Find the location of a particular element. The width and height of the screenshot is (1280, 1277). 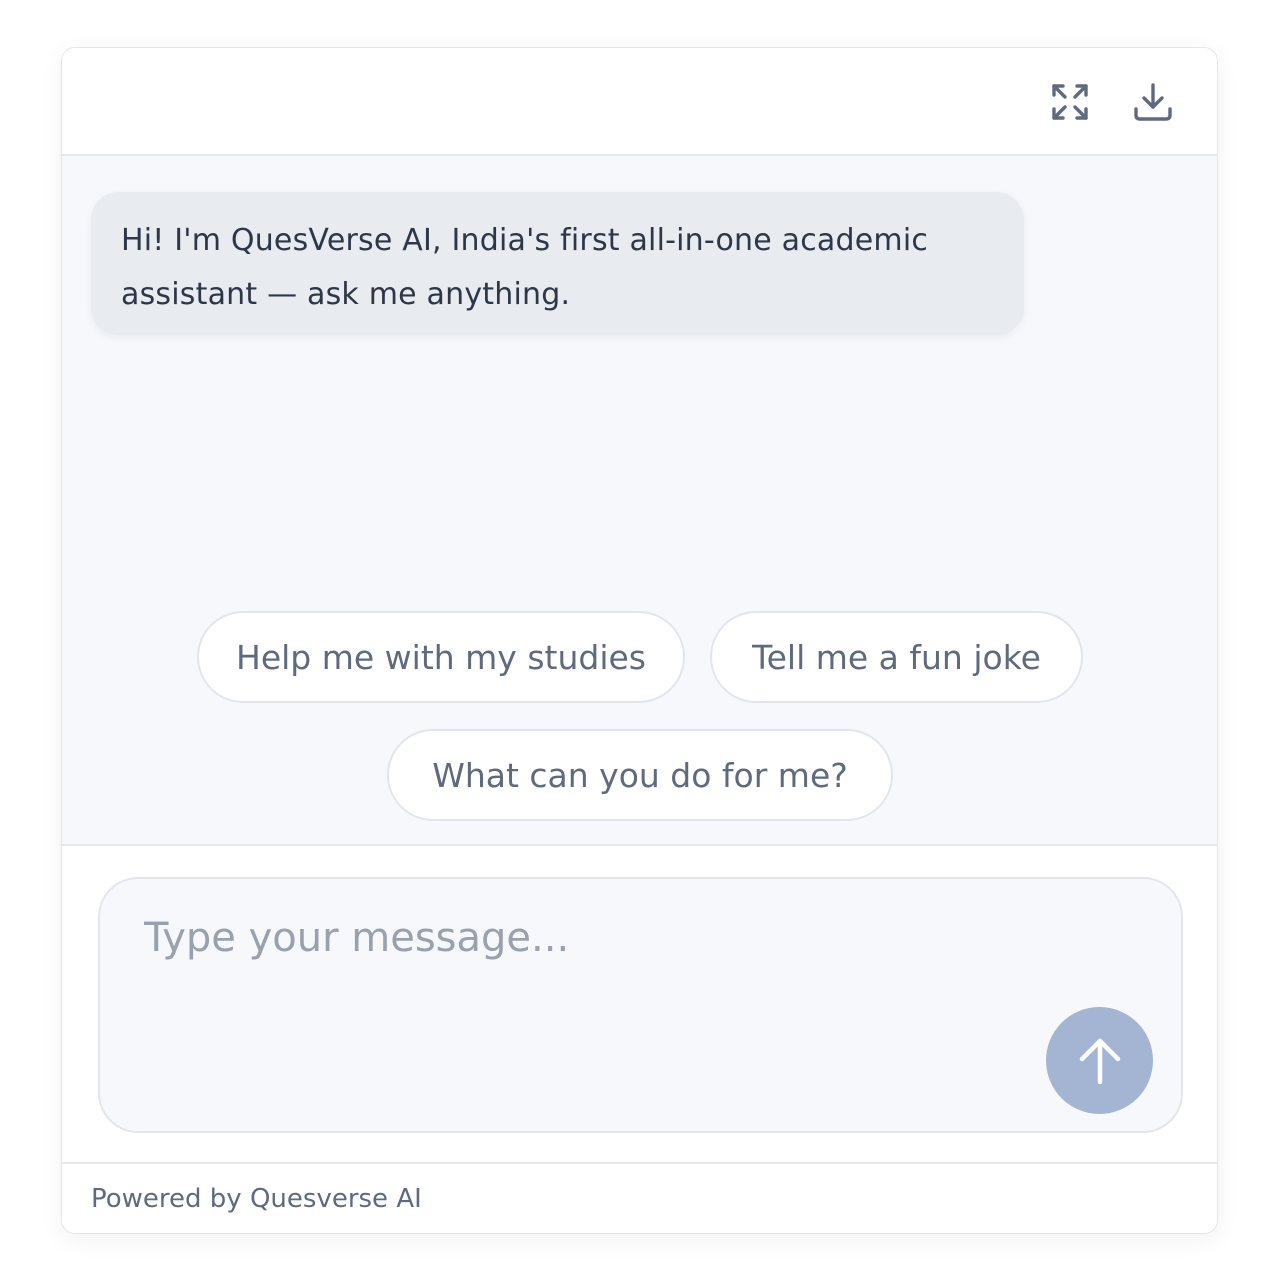

expand-icon is located at coordinates (1070, 102).